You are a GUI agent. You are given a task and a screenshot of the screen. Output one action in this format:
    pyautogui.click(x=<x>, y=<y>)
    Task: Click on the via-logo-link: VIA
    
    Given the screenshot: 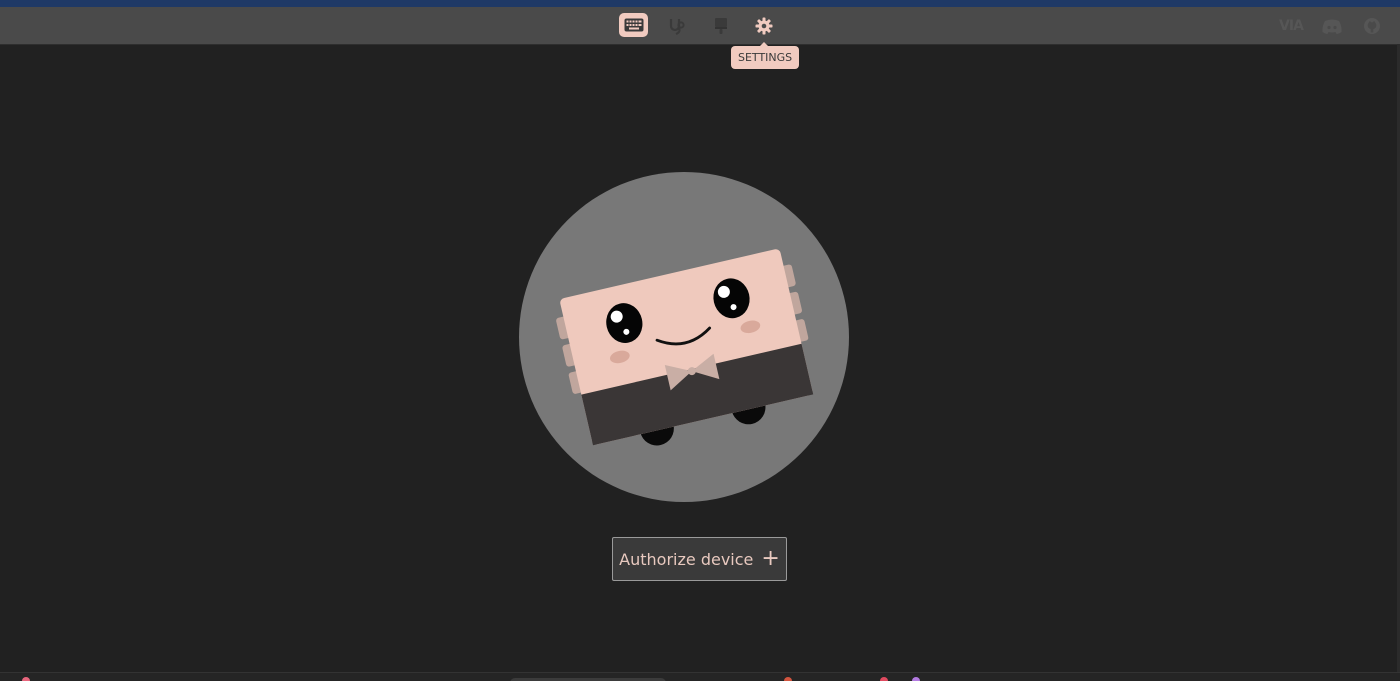 What is the action you would take?
    pyautogui.click(x=1291, y=26)
    